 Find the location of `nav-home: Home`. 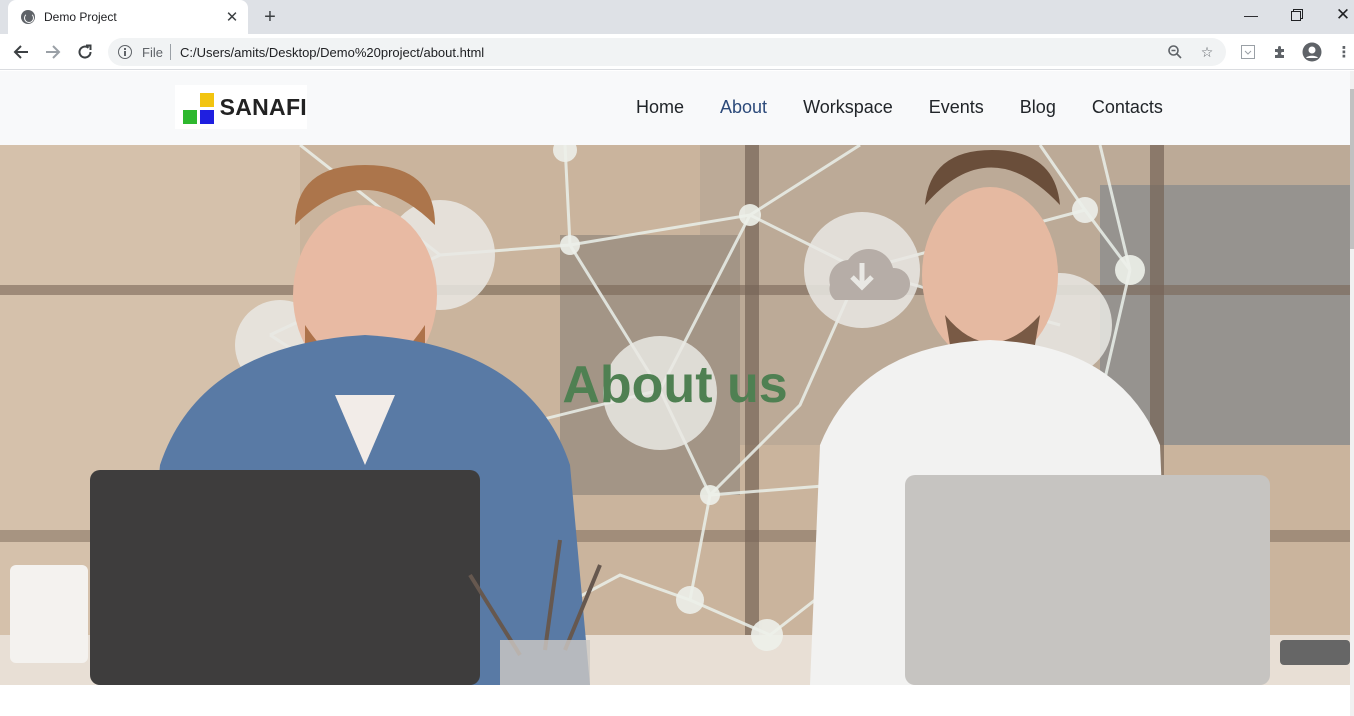

nav-home: Home is located at coordinates (660, 107).